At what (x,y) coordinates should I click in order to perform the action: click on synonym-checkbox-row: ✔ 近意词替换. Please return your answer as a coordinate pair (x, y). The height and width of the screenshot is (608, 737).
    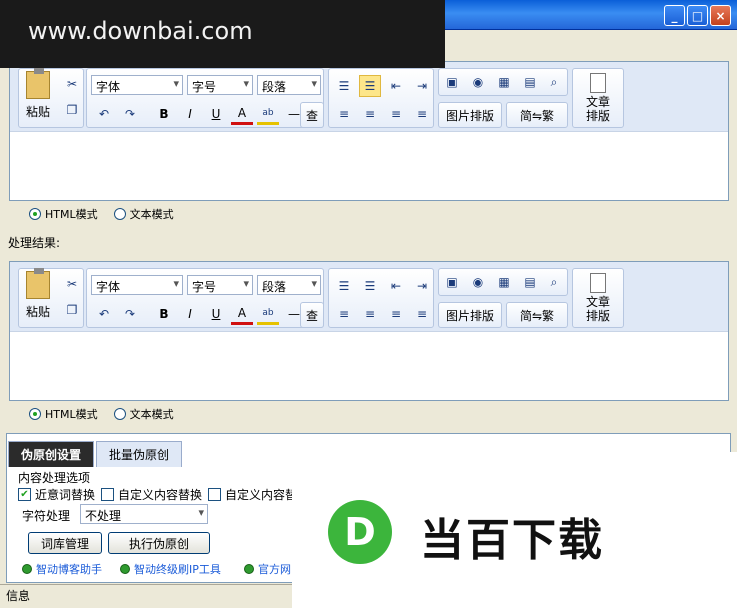
    Looking at the image, I should click on (56, 494).